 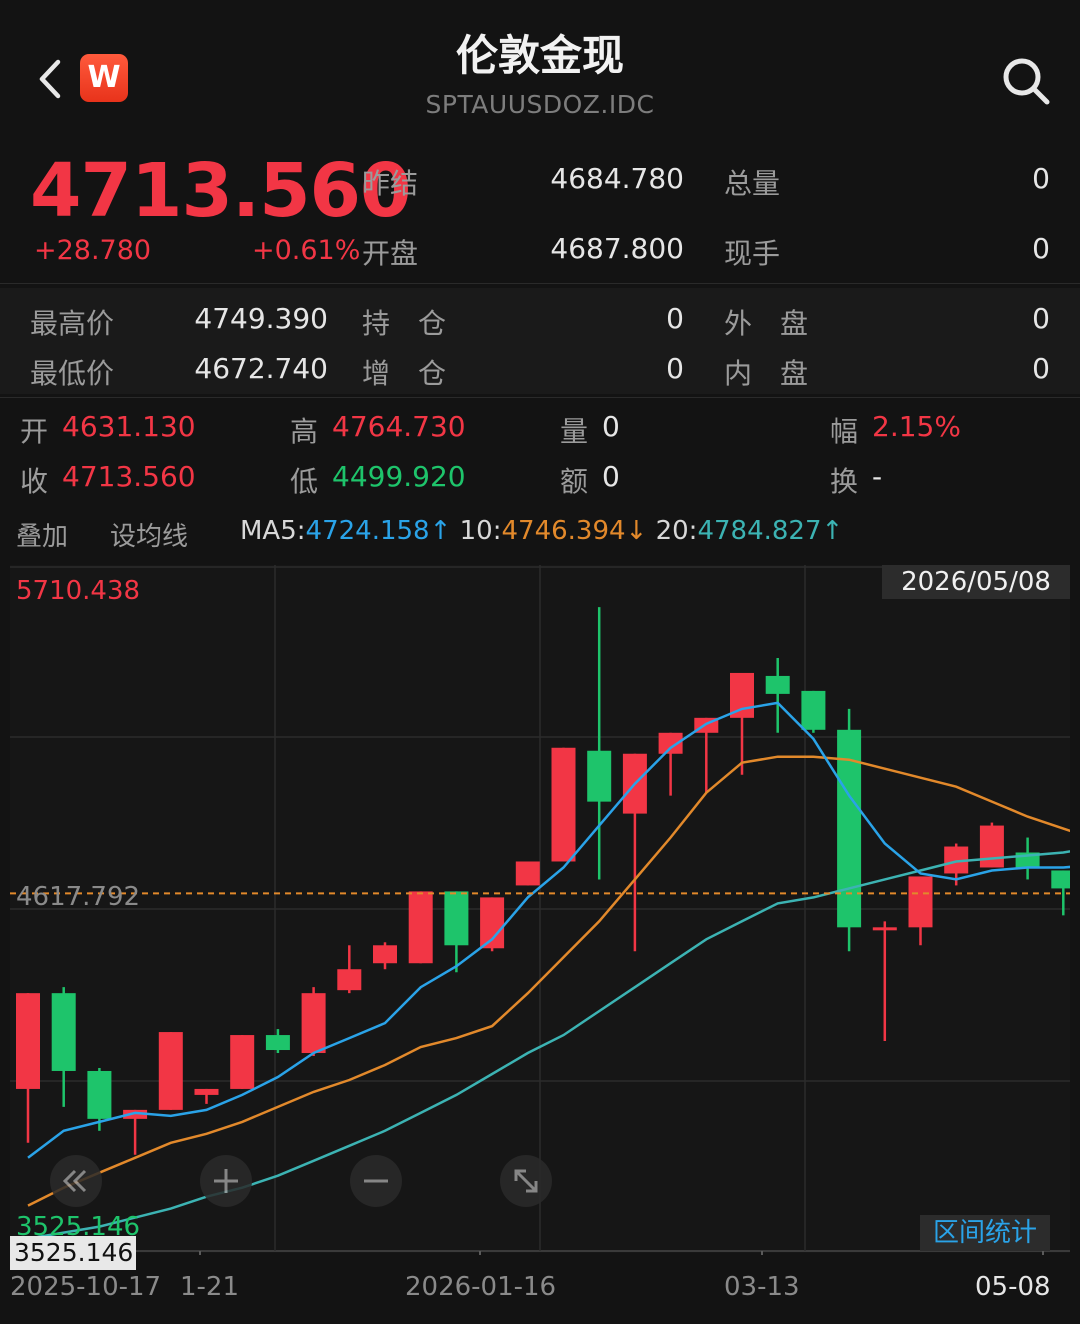 I want to click on ohlc-turn-value: -, so click(x=877, y=476).